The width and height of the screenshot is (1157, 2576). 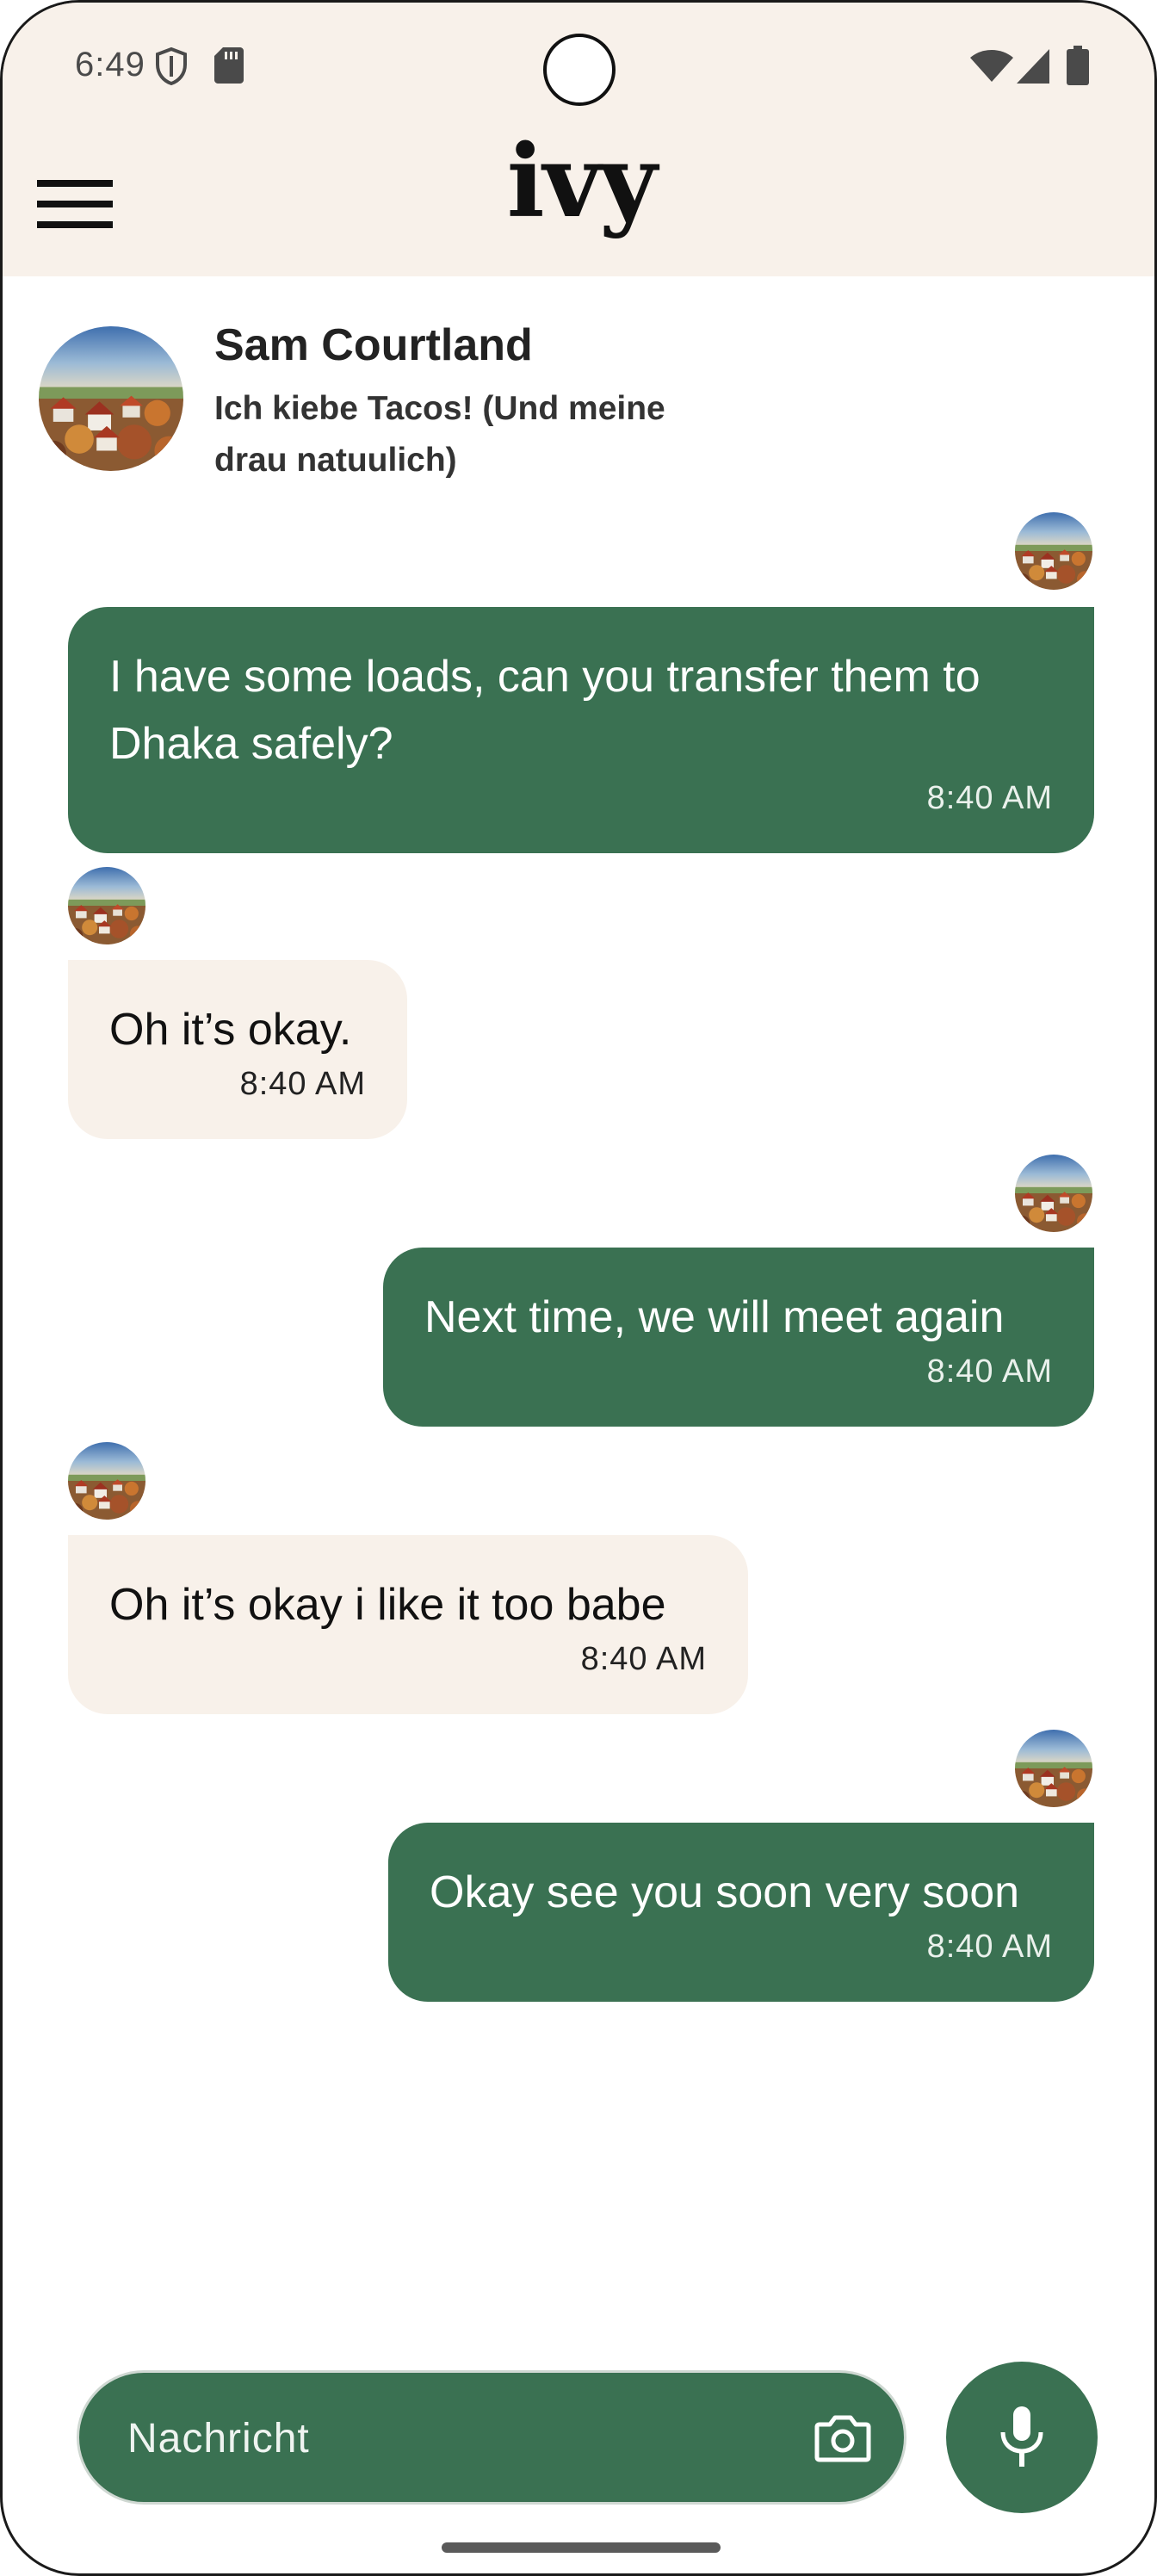 I want to click on message-bubble-incoming: Oh it’s okay. 8:40 AM, so click(x=238, y=1049).